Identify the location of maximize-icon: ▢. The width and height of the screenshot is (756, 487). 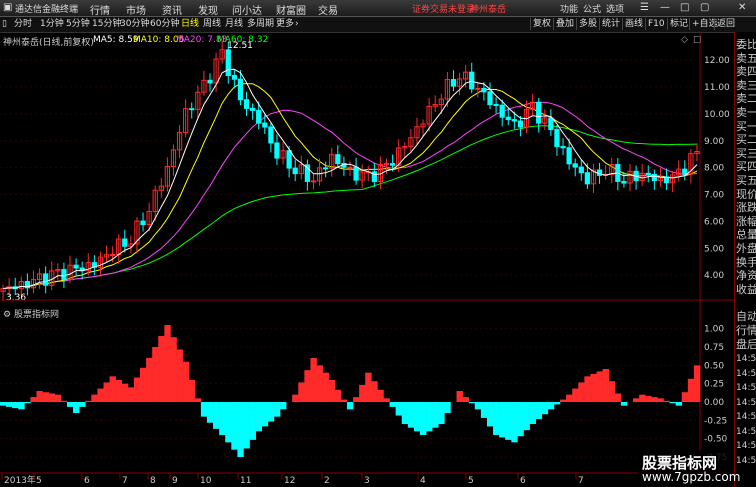
(704, 7).